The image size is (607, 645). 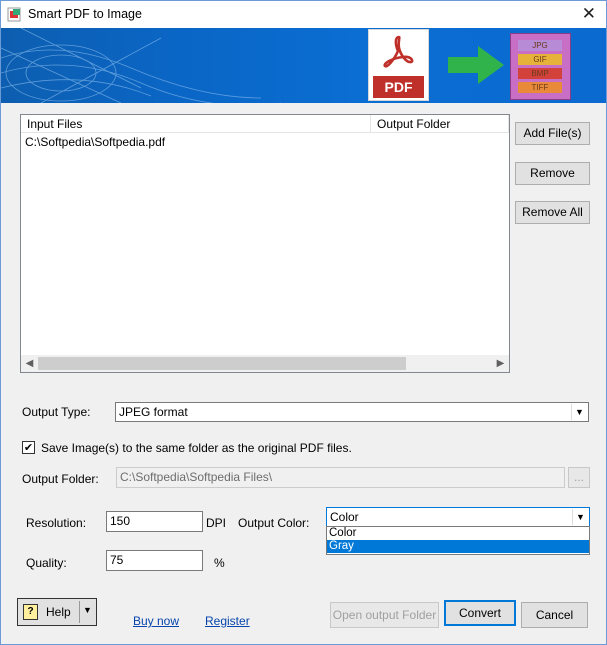 What do you see at coordinates (154, 521) in the screenshot?
I see `resolution-field: 150` at bounding box center [154, 521].